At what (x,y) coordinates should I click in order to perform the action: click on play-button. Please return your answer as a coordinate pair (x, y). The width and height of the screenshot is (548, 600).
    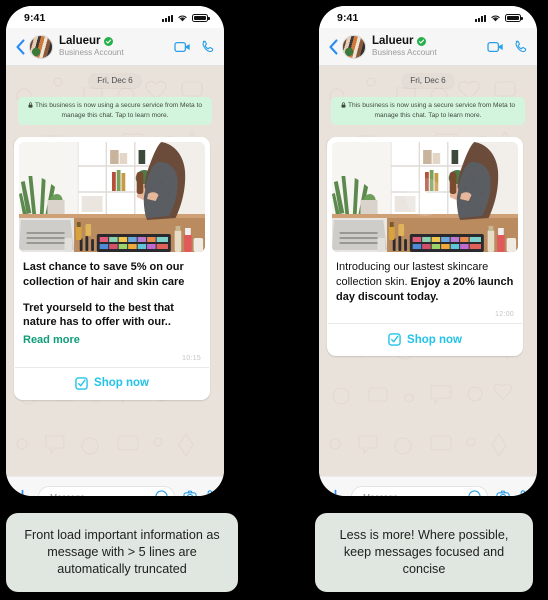
    Looking at the image, I should click on (425, 197).